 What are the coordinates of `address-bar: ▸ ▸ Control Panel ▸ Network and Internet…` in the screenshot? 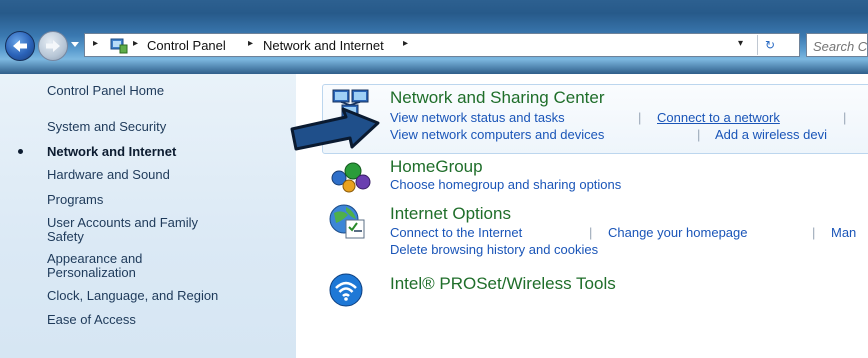 It's located at (442, 45).